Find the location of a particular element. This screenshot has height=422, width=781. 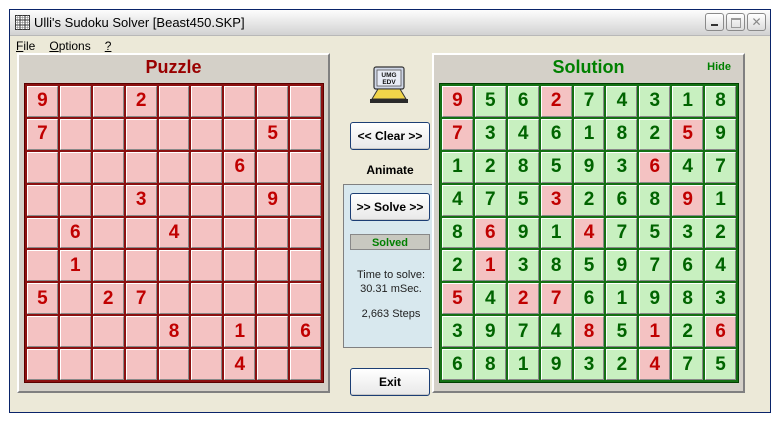

exit-button: Exit is located at coordinates (390, 382).